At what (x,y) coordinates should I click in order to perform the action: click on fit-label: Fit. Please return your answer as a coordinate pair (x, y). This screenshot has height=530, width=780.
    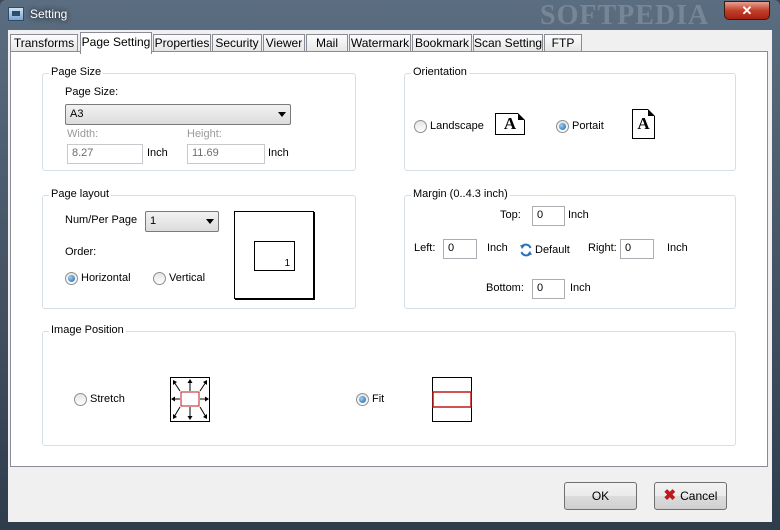
    Looking at the image, I should click on (378, 399).